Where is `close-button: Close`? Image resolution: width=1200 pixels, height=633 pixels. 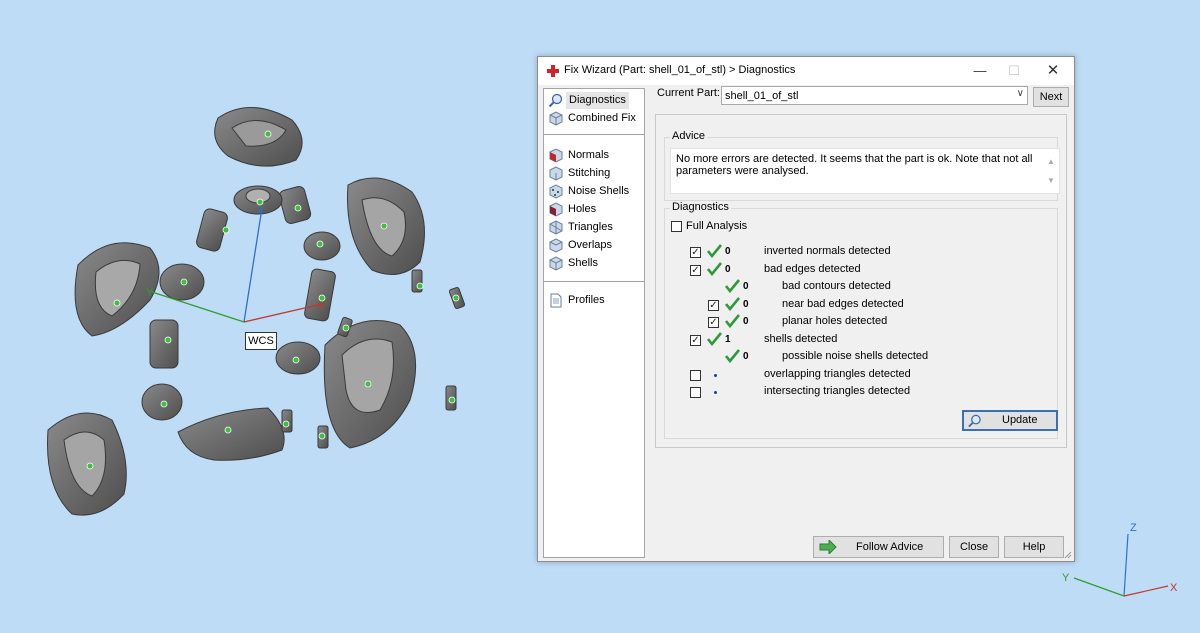
close-button: Close is located at coordinates (974, 547).